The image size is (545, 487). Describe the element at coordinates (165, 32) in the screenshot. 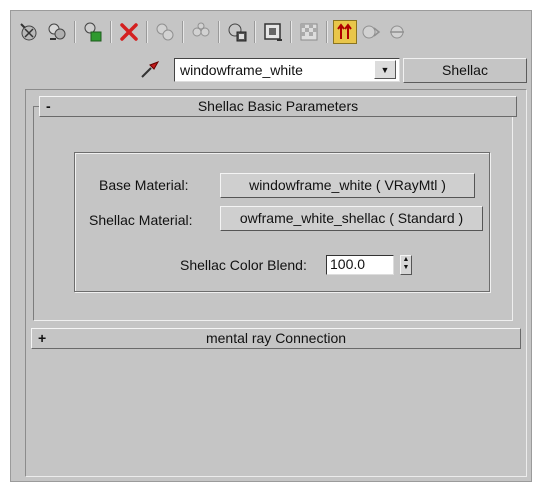

I see `make-unique-icon` at that location.